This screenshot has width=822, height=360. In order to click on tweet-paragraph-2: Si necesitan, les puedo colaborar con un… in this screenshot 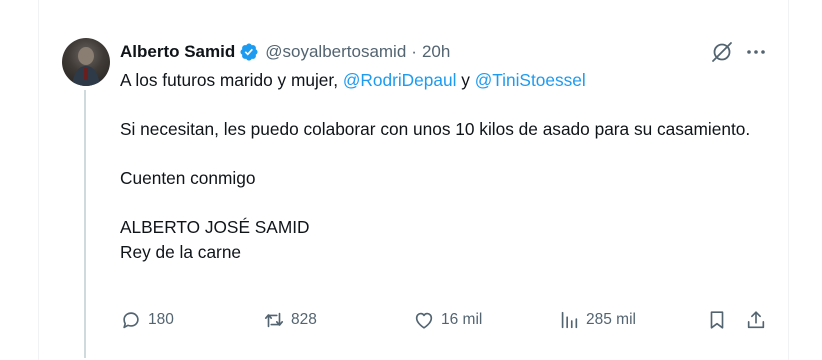, I will do `click(435, 129)`.